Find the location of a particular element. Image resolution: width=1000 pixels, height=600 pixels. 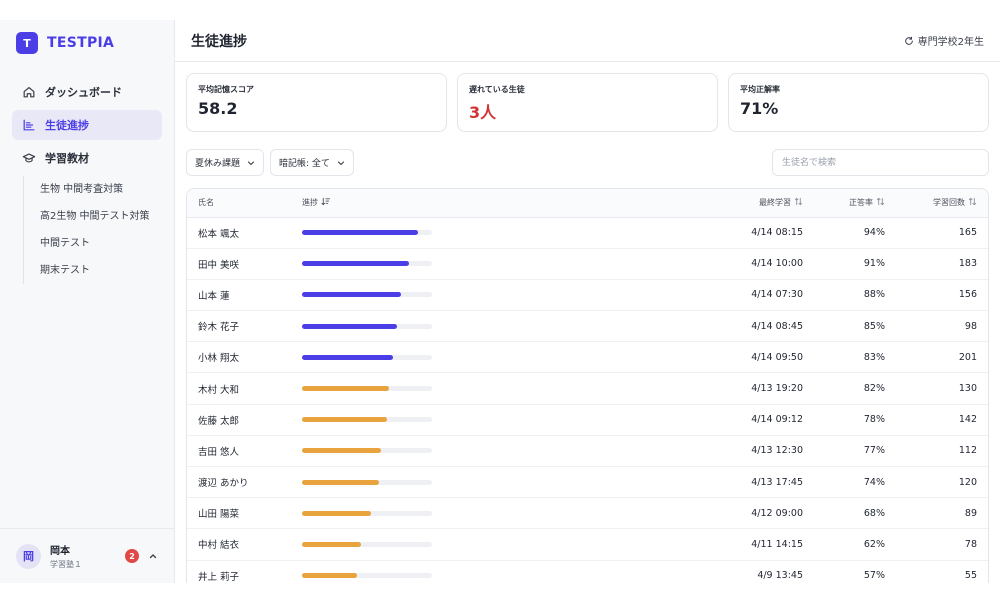

accuracy-rate: 77% is located at coordinates (855, 451).